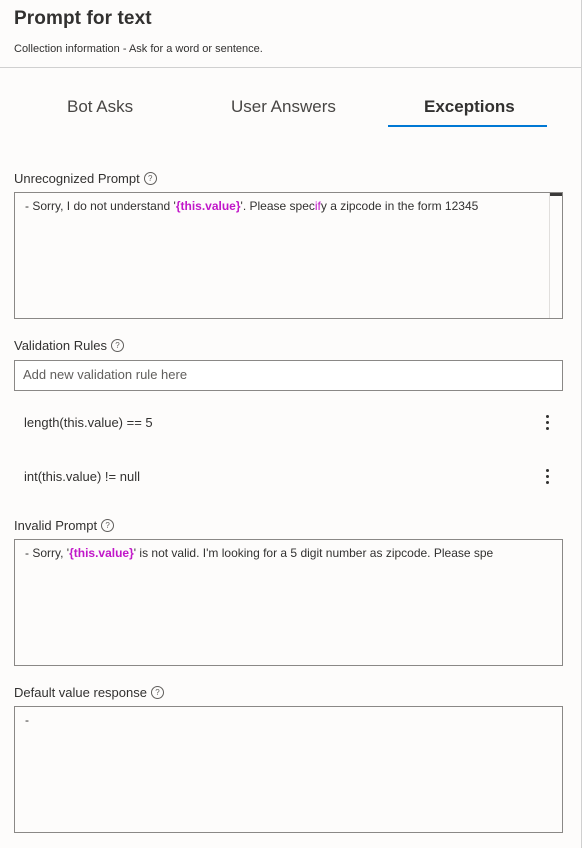 The height and width of the screenshot is (848, 582). What do you see at coordinates (60, 345) in the screenshot?
I see `validation-rules-label-text: Validation Rules` at bounding box center [60, 345].